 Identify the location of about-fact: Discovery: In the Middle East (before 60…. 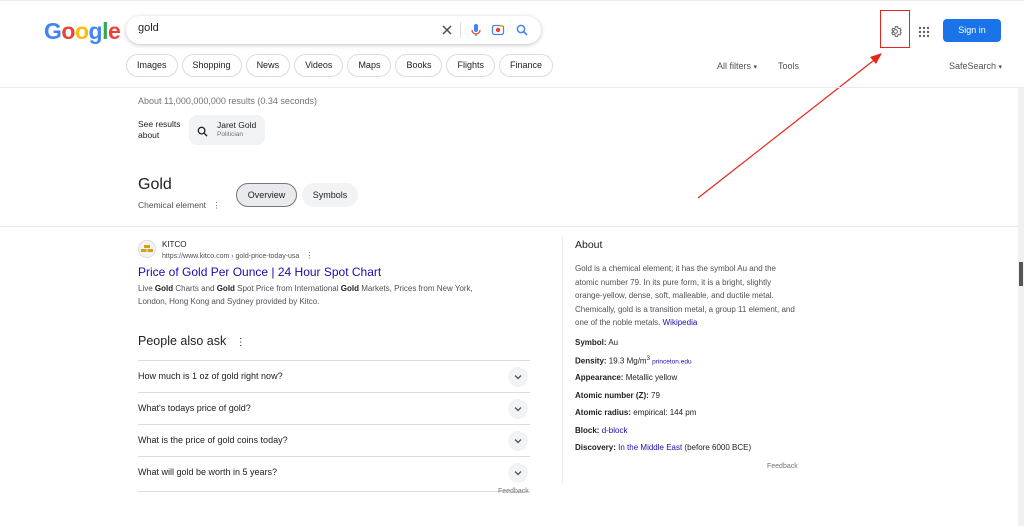
(663, 447).